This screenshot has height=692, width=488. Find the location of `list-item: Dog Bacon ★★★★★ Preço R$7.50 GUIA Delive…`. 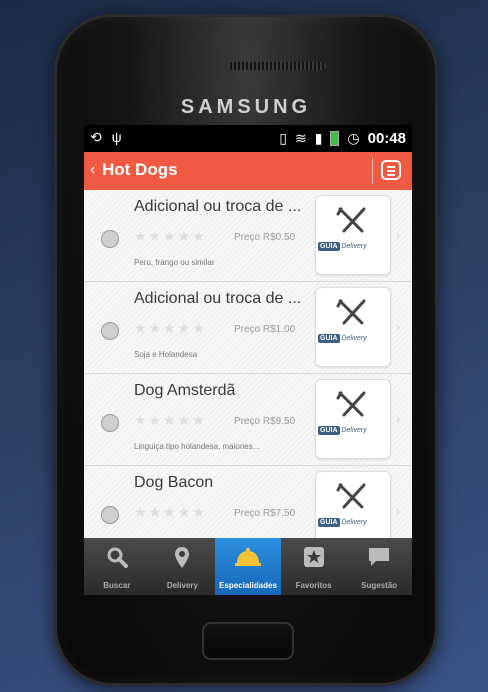

list-item: Dog Bacon ★★★★★ Preço R$7.50 GUIA Delive… is located at coordinates (248, 502).